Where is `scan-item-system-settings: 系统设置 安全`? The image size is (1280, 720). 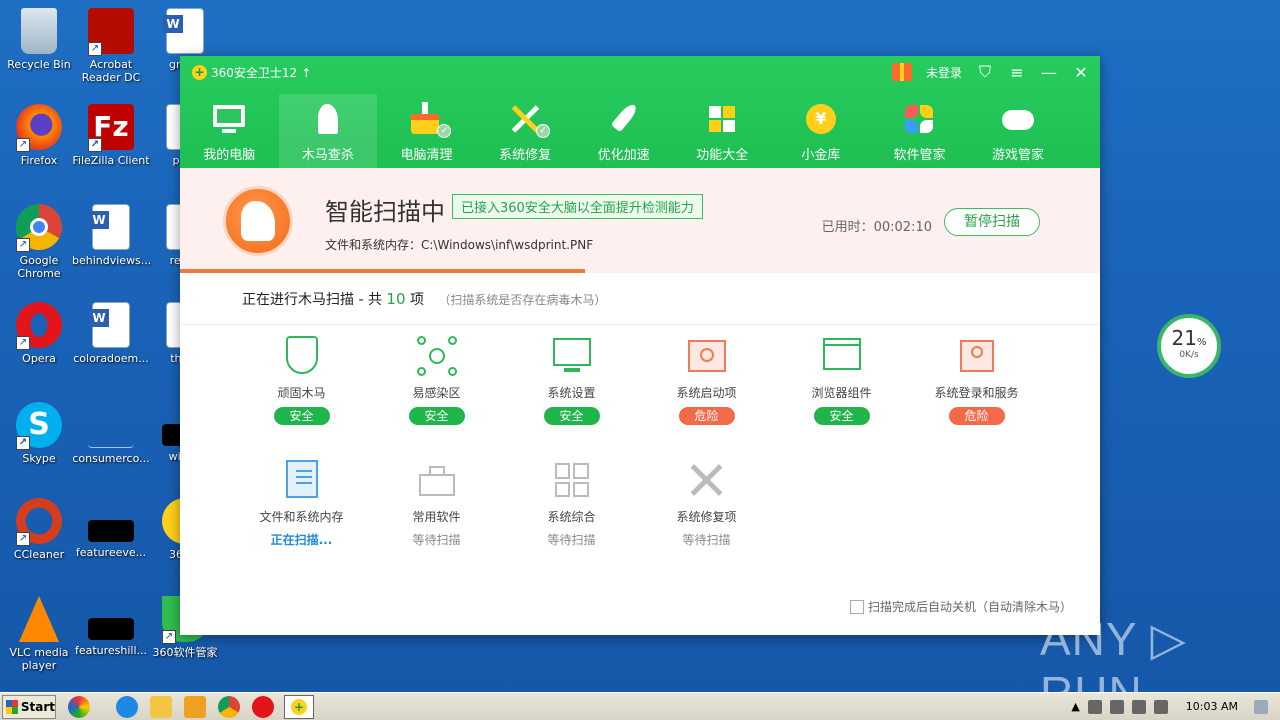 scan-item-system-settings: 系统设置 安全 is located at coordinates (571, 380).